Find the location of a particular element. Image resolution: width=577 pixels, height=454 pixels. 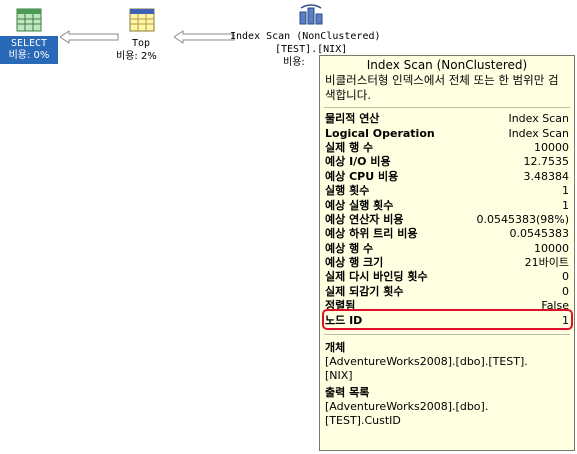

object-line: [NIX] is located at coordinates (339, 376).